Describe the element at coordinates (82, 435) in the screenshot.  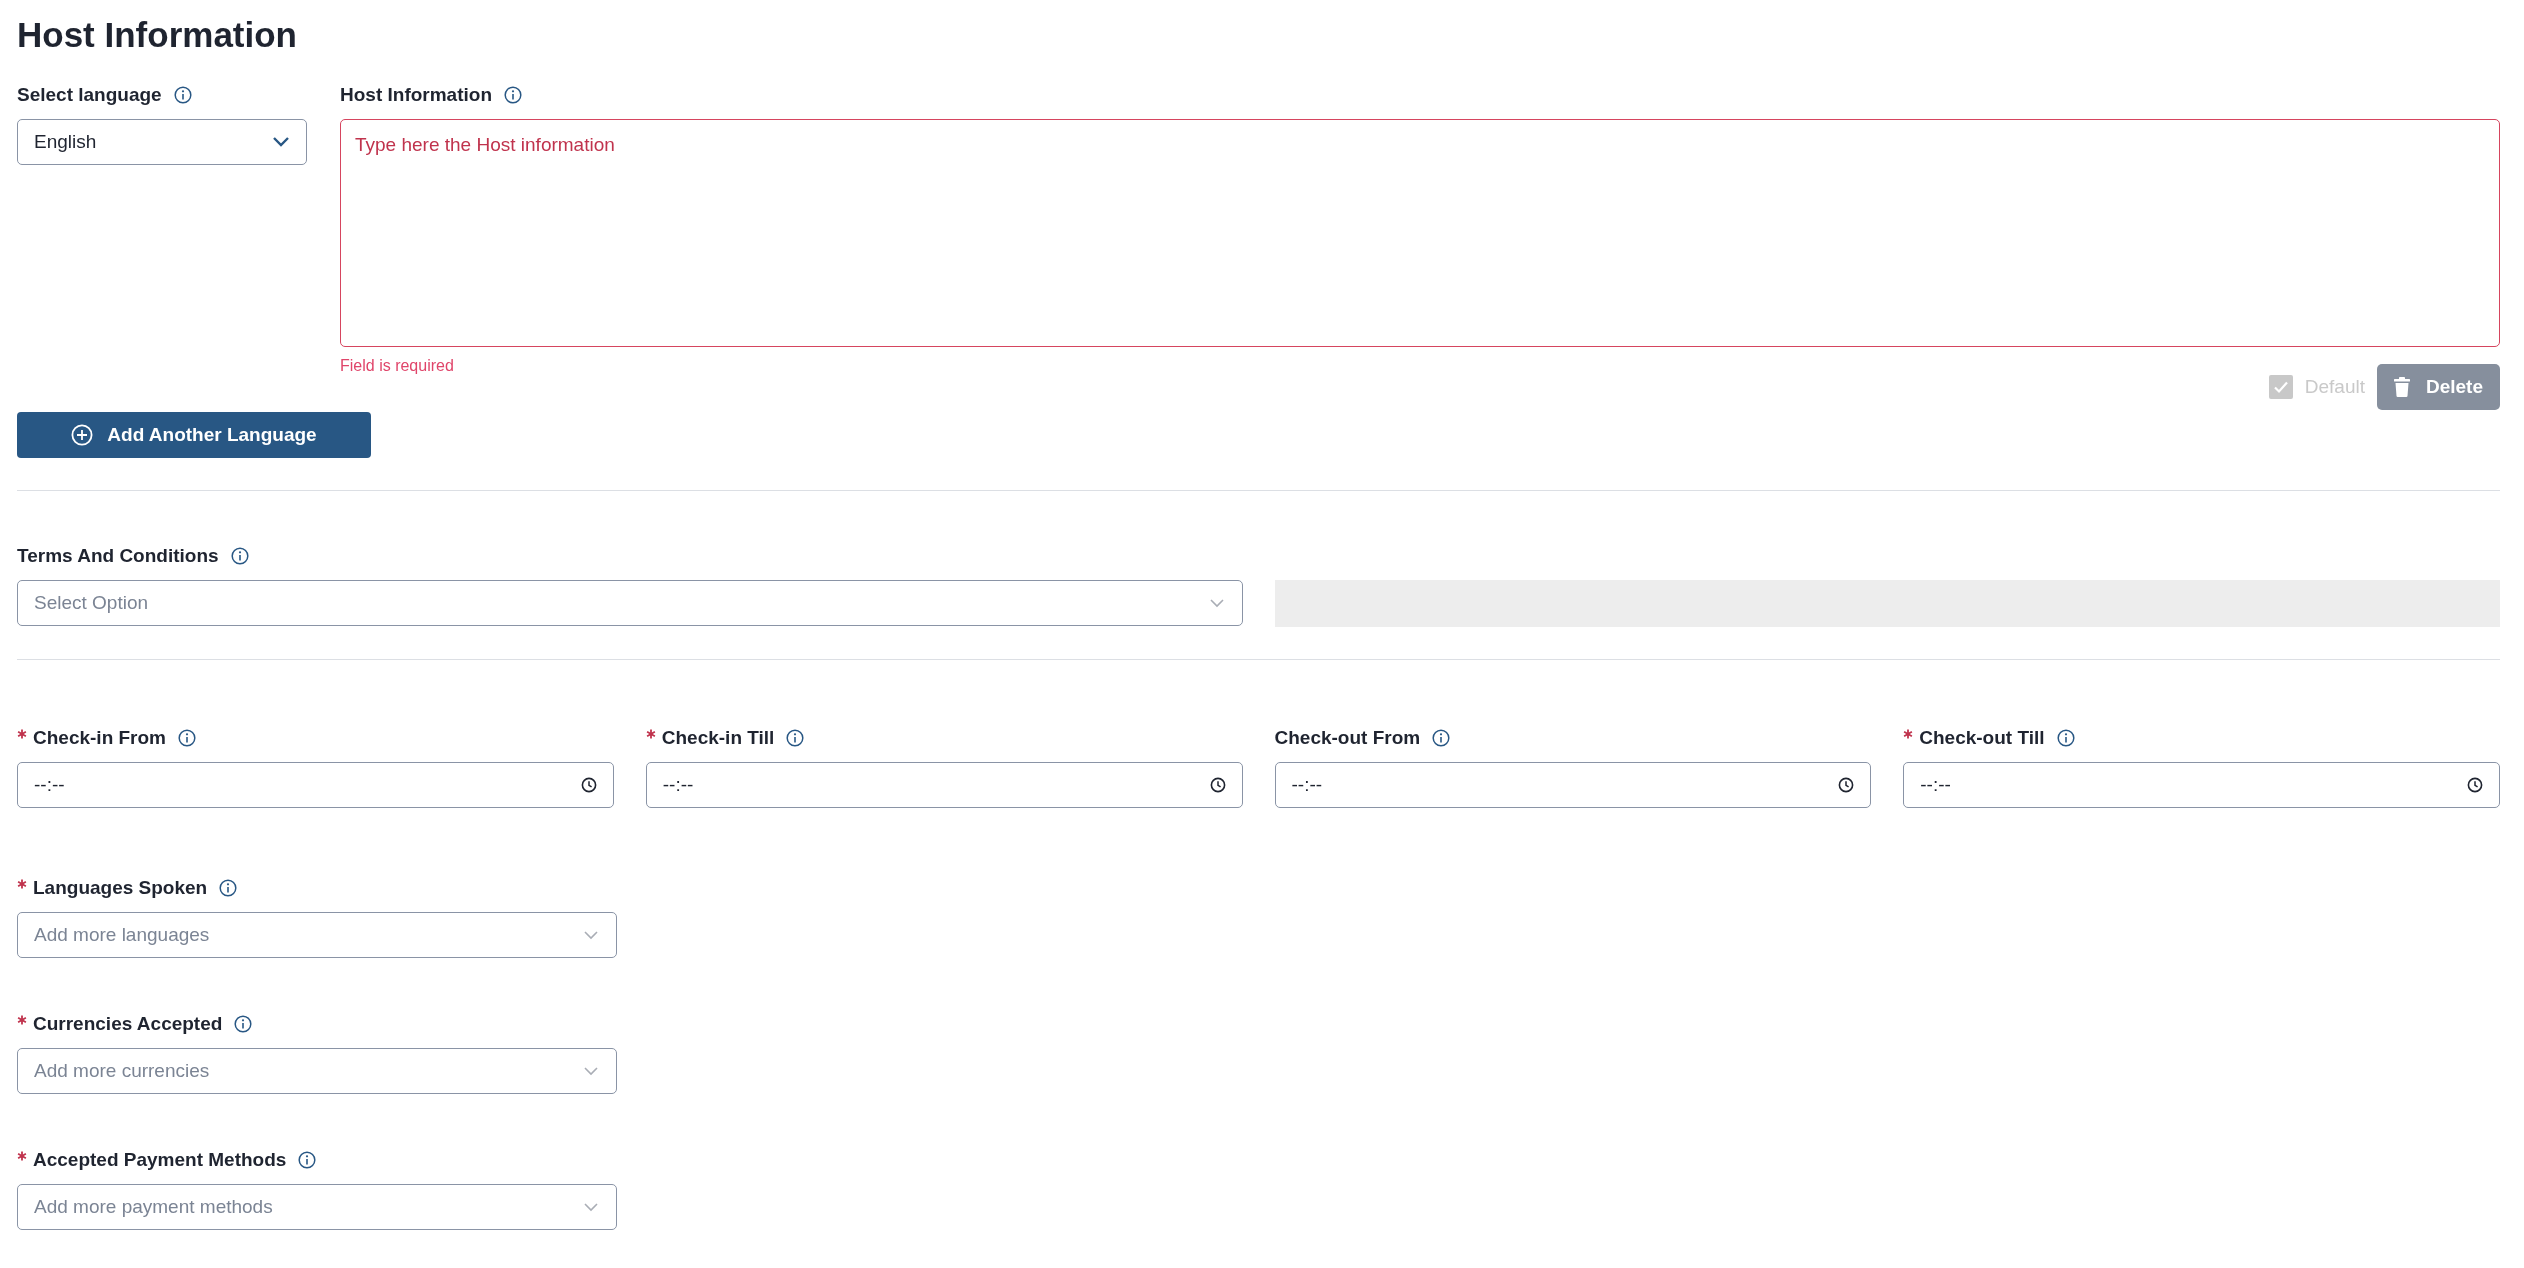
I see `plus-icon` at that location.